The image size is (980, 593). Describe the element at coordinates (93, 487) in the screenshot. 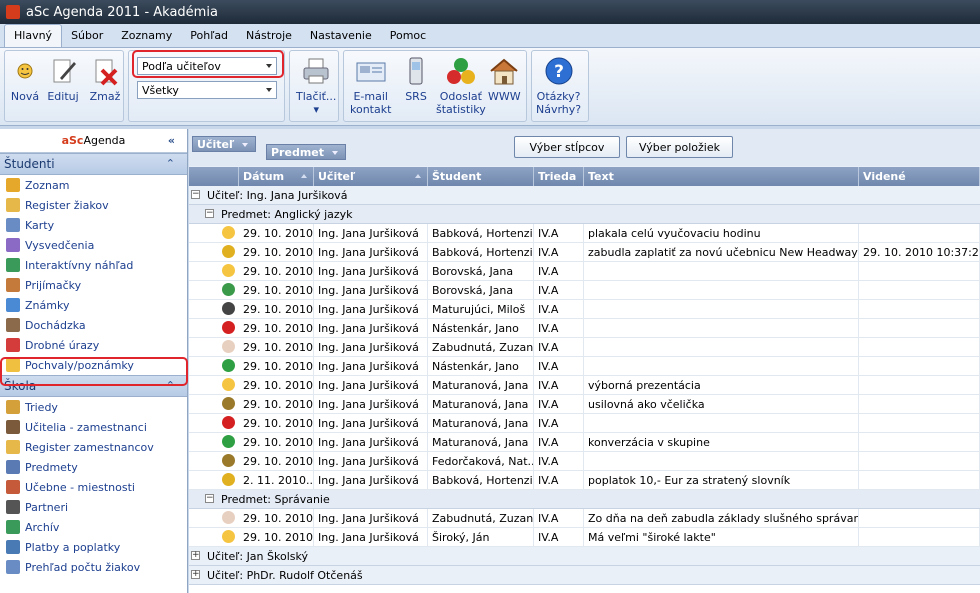

I see `sidebar-item: Učebne - miestnosti` at that location.